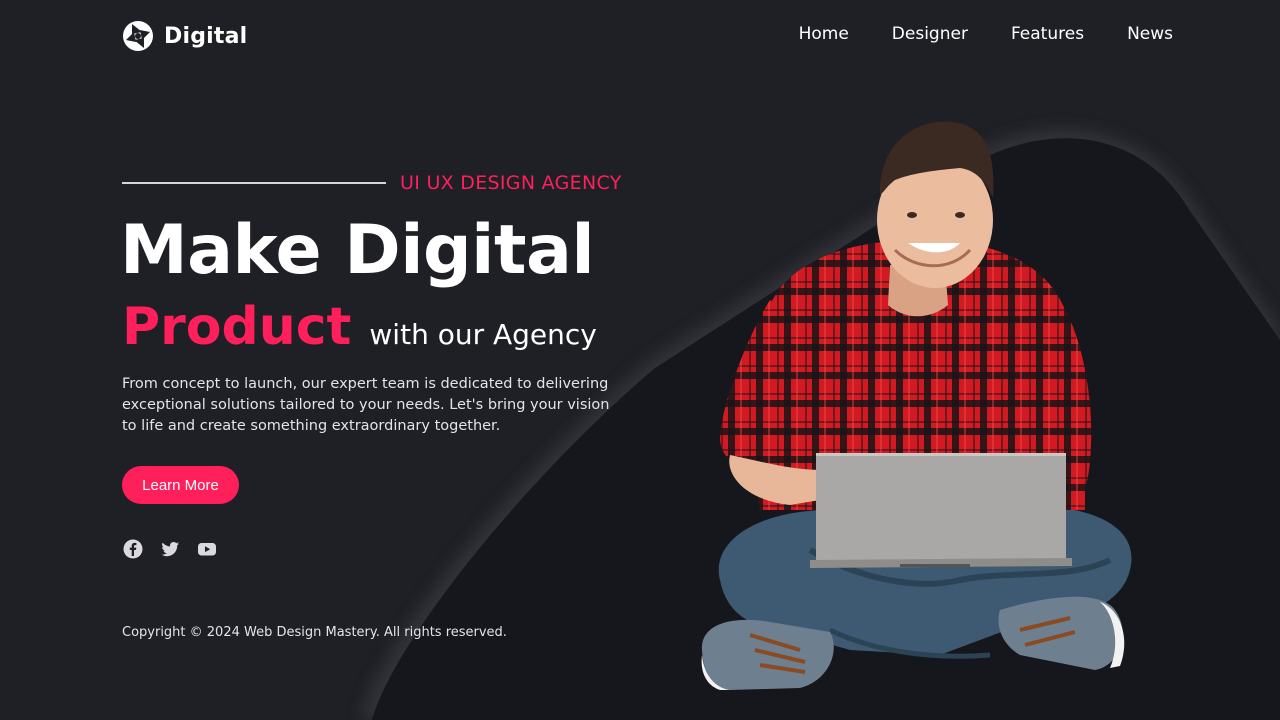 Image resolution: width=1280 pixels, height=720 pixels. I want to click on hero-headline-line2: Product with our Agency, so click(359, 331).